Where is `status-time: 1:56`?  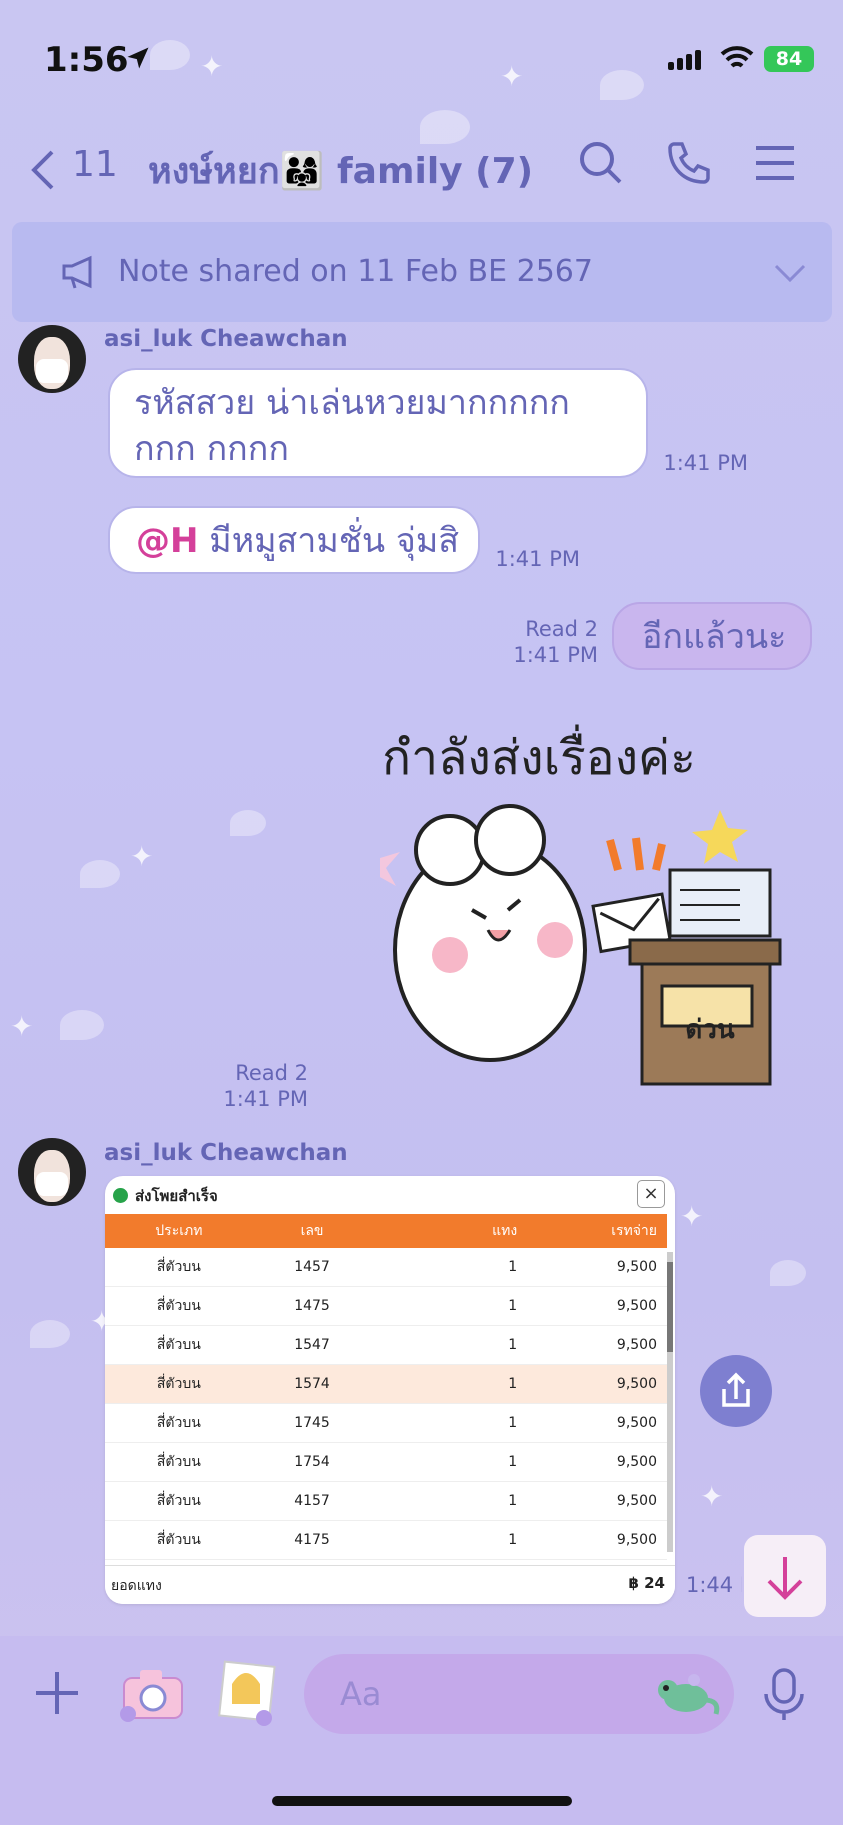
status-time: 1:56 is located at coordinates (86, 60).